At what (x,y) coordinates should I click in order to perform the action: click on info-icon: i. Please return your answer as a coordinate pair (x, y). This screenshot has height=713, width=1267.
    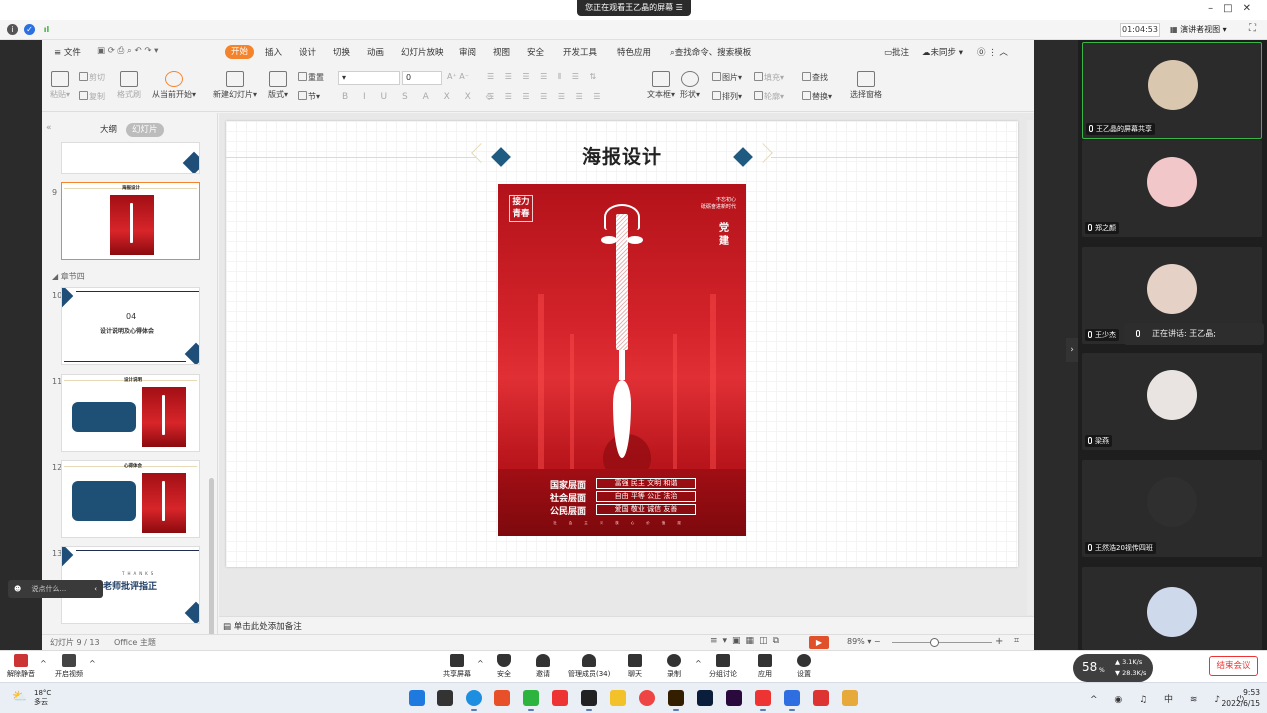
    Looking at the image, I should click on (12, 29).